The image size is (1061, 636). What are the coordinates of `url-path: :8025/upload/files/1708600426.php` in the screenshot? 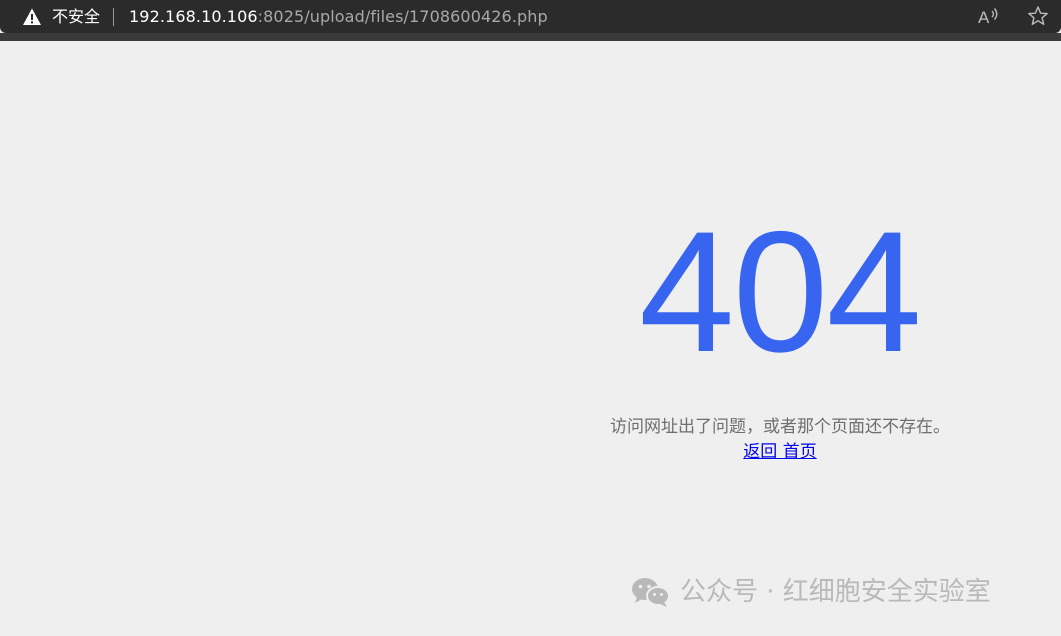 It's located at (402, 16).